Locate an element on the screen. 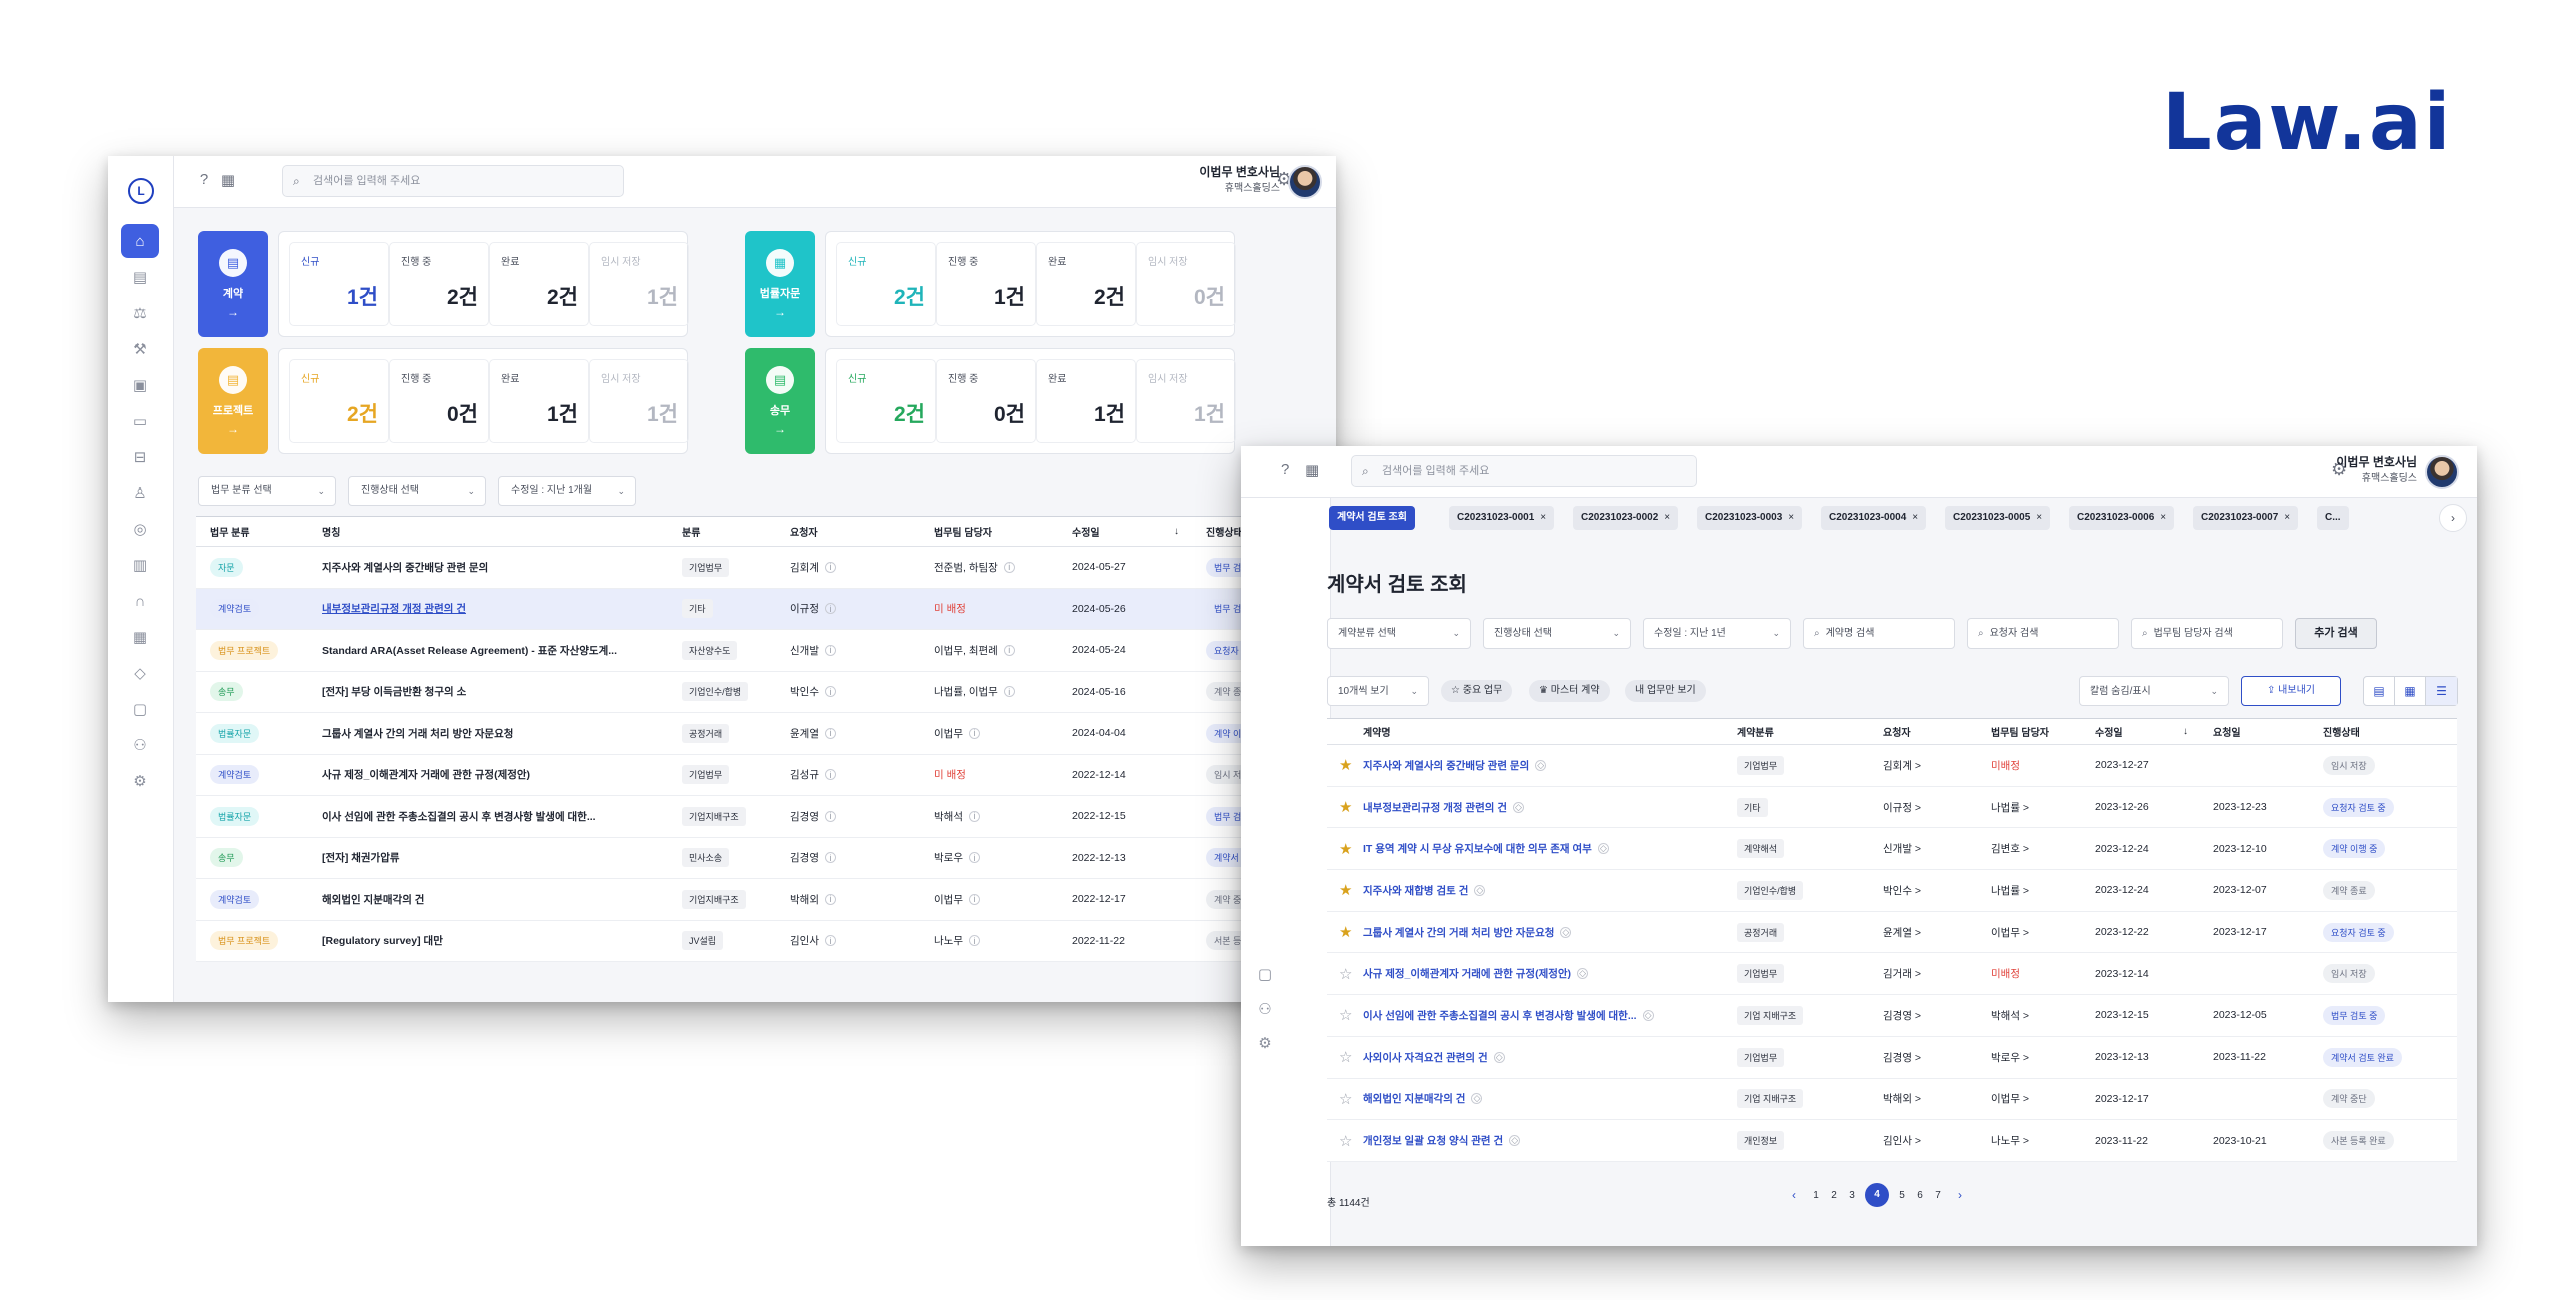 Image resolution: width=2560 pixels, height=1300 pixels. row-title: 사규 제정_이해관계자 거래에 관한 규정(제정안) is located at coordinates (426, 774).